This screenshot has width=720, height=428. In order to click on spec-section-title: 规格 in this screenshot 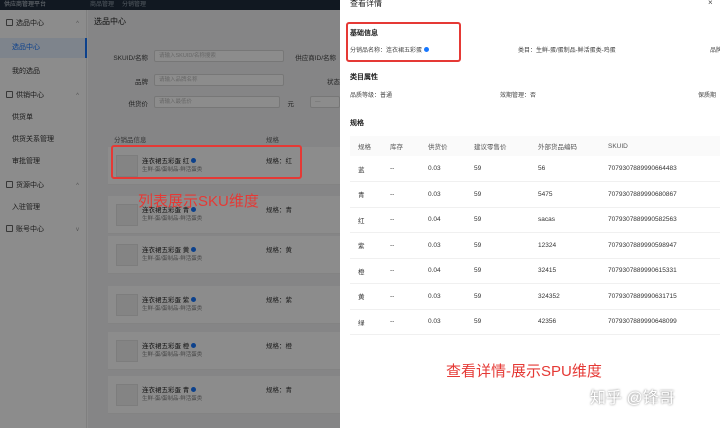, I will do `click(357, 123)`.